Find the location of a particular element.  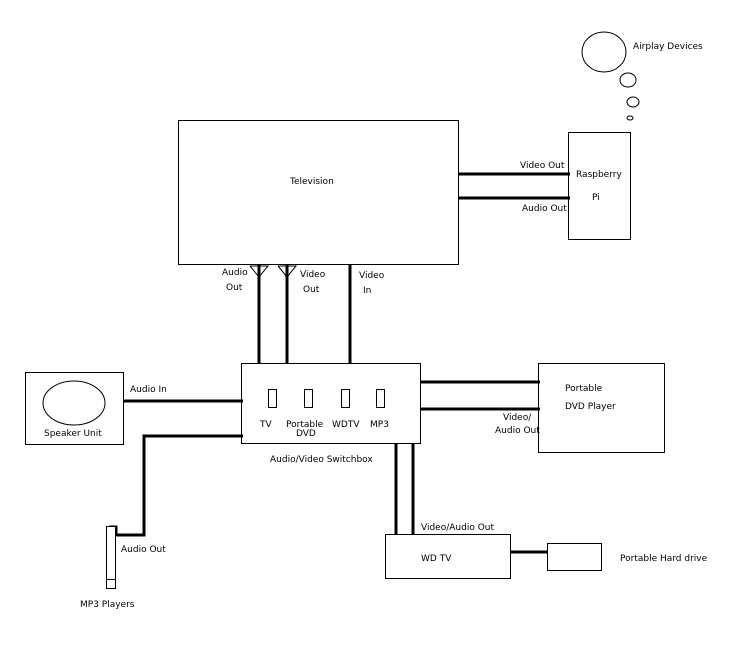

pi-video-out-label: Video Out is located at coordinates (542, 166).